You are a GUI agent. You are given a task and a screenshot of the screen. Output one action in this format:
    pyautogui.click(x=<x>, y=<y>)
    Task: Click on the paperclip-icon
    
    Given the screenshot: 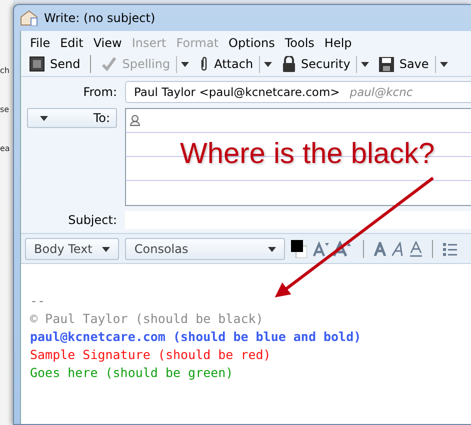 What is the action you would take?
    pyautogui.click(x=204, y=64)
    